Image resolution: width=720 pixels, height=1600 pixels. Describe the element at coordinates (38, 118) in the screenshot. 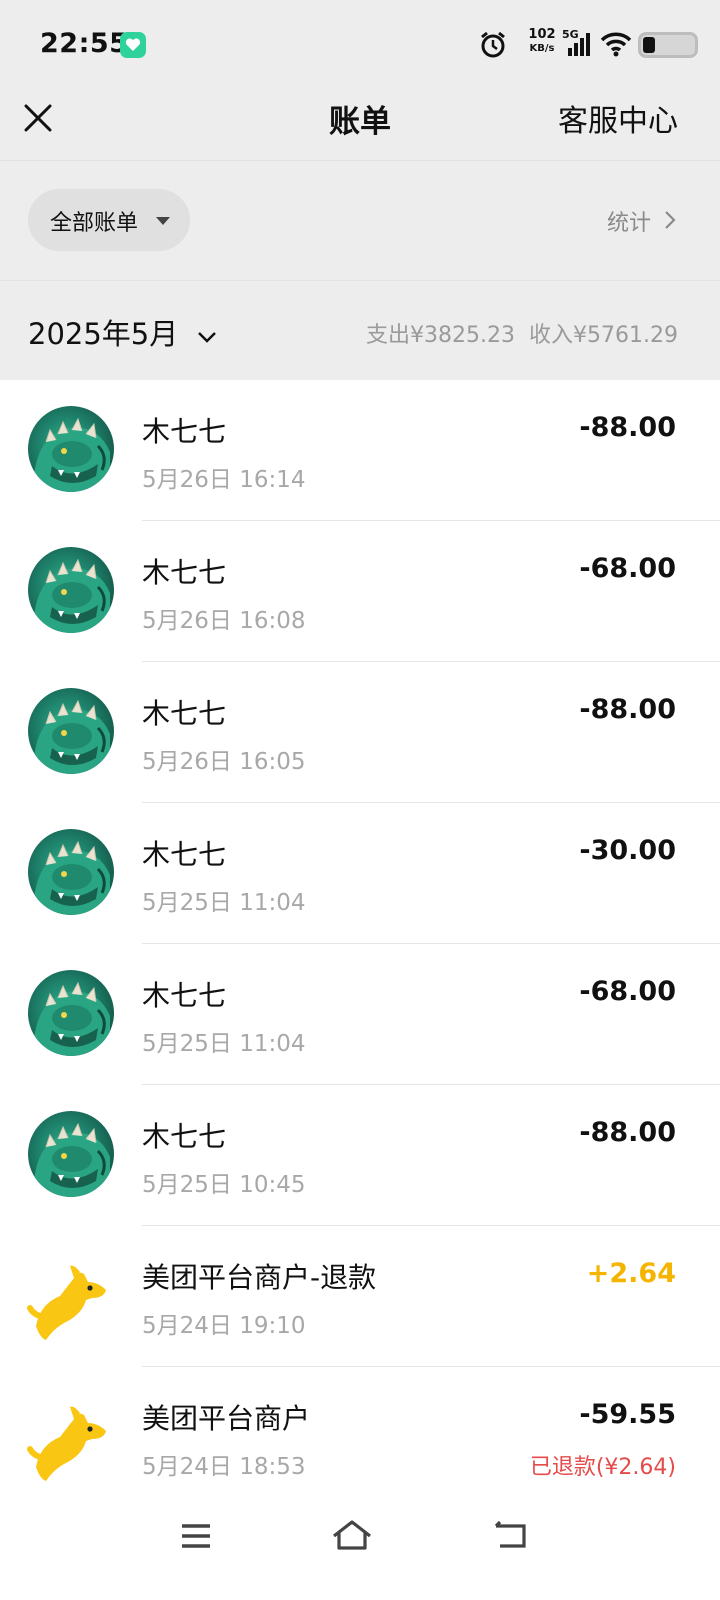

I see `close-icon` at that location.